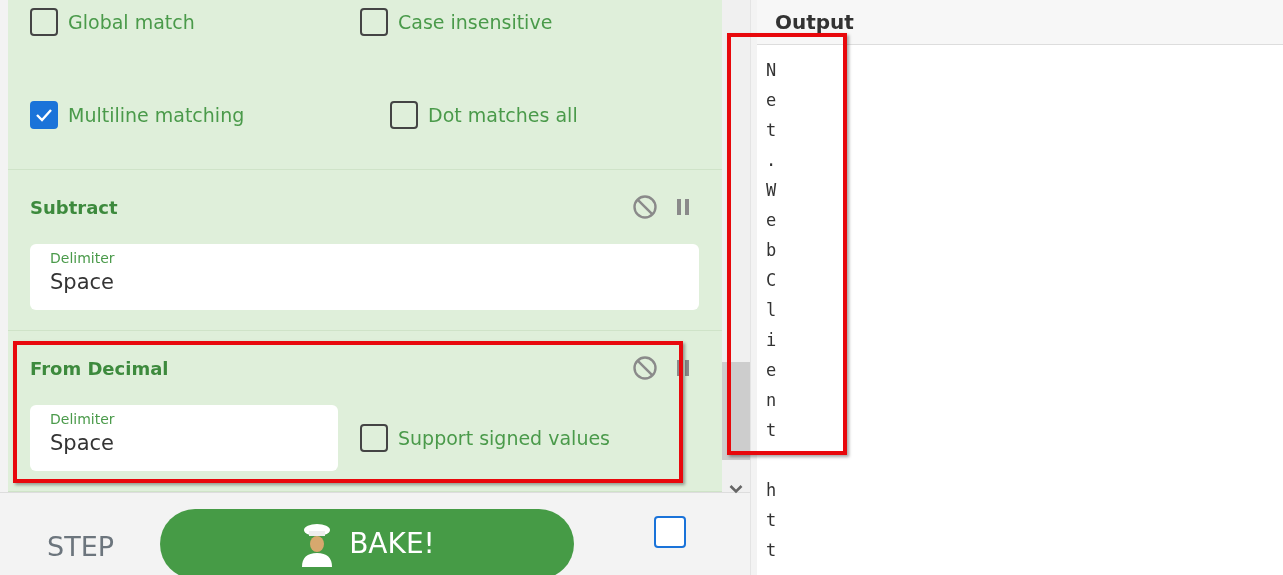 This screenshot has width=1283, height=575. What do you see at coordinates (100, 368) in the screenshot?
I see `operation-title: From Decimal` at bounding box center [100, 368].